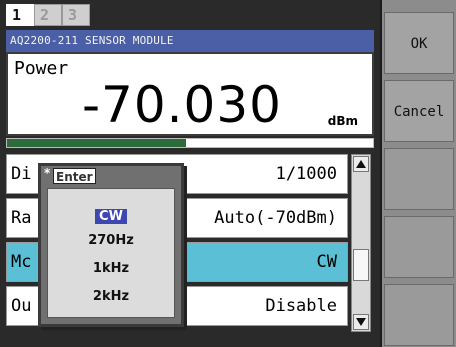  I want to click on popup-marker: *, so click(47, 173).